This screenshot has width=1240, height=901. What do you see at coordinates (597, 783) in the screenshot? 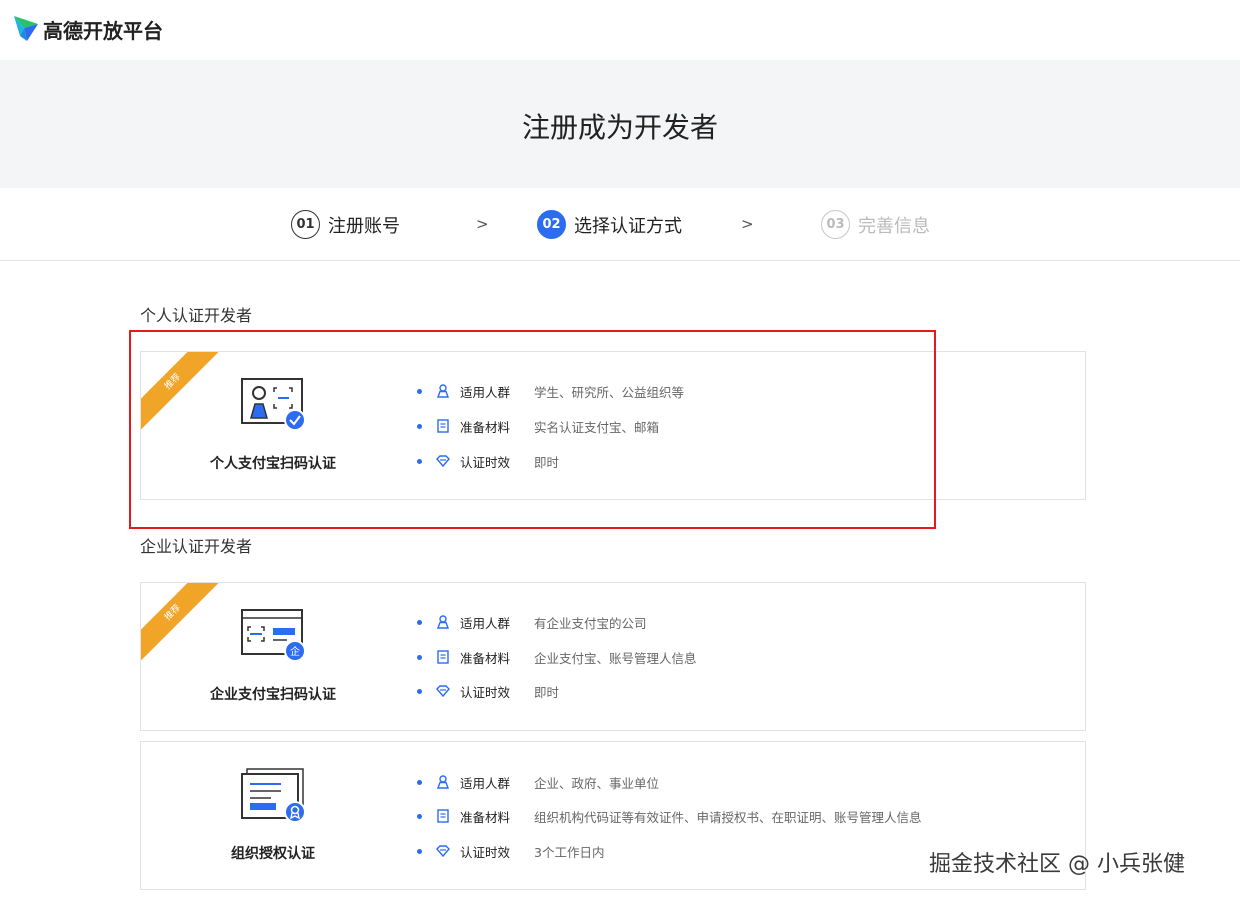
I see `info-value: 企业、政府、事业单位` at bounding box center [597, 783].